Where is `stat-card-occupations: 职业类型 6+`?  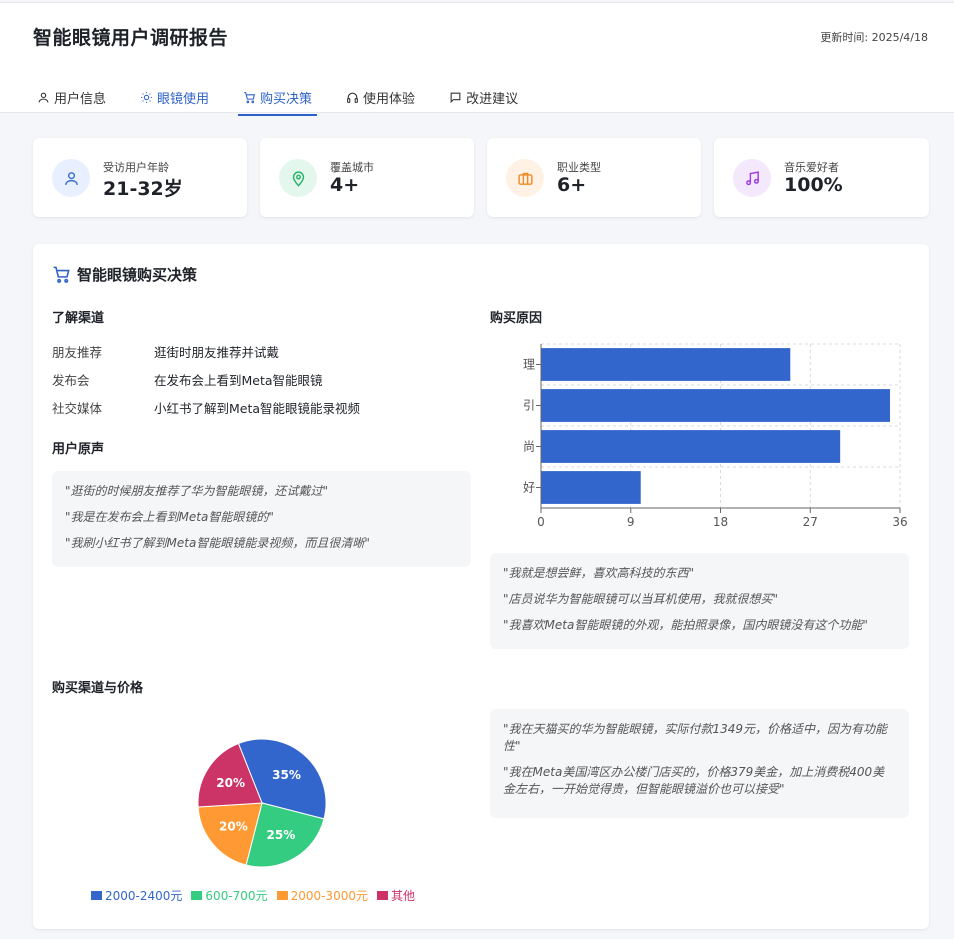 stat-card-occupations: 职业类型 6+ is located at coordinates (594, 177).